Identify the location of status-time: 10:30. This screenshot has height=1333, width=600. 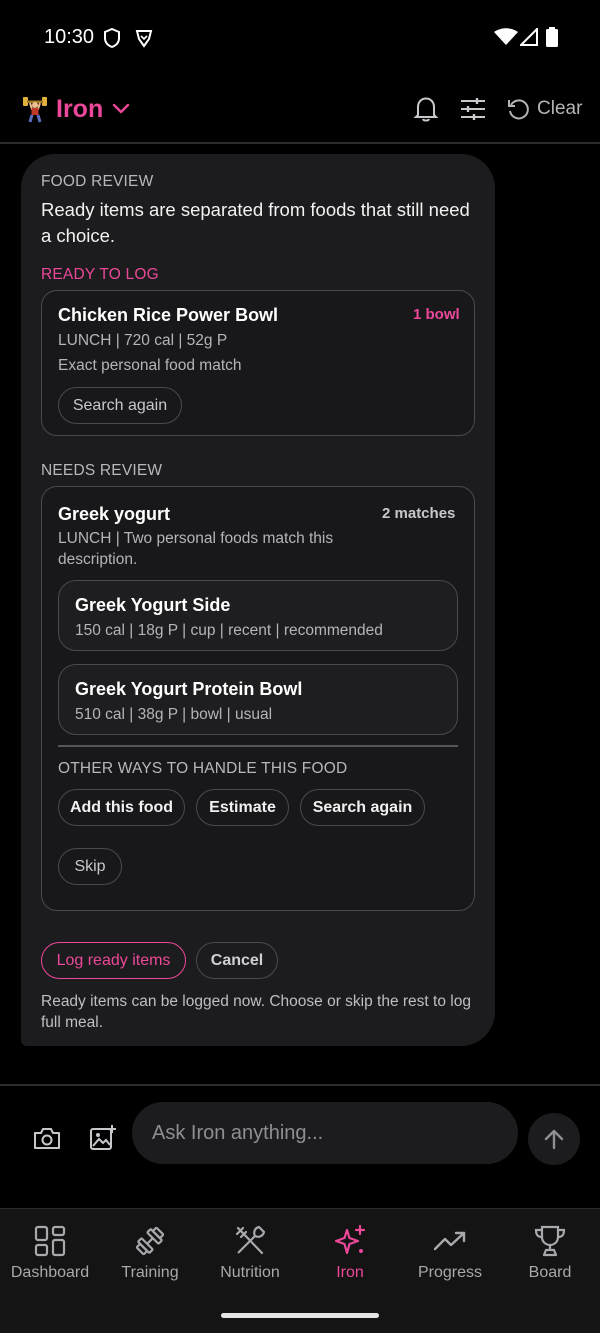
(69, 37).